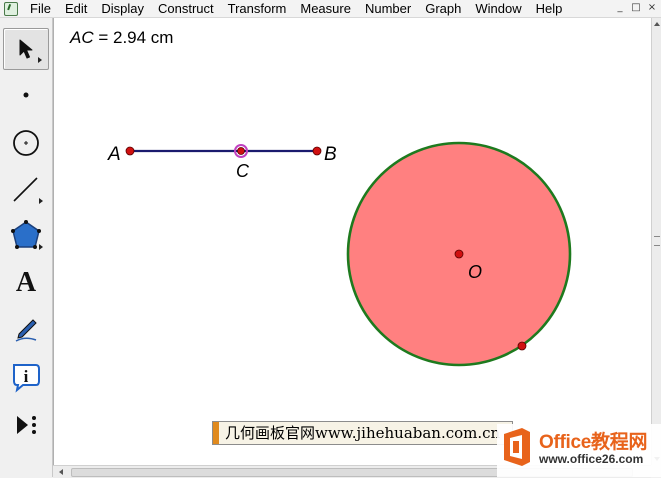  Describe the element at coordinates (317, 151) in the screenshot. I see `point-b` at that location.